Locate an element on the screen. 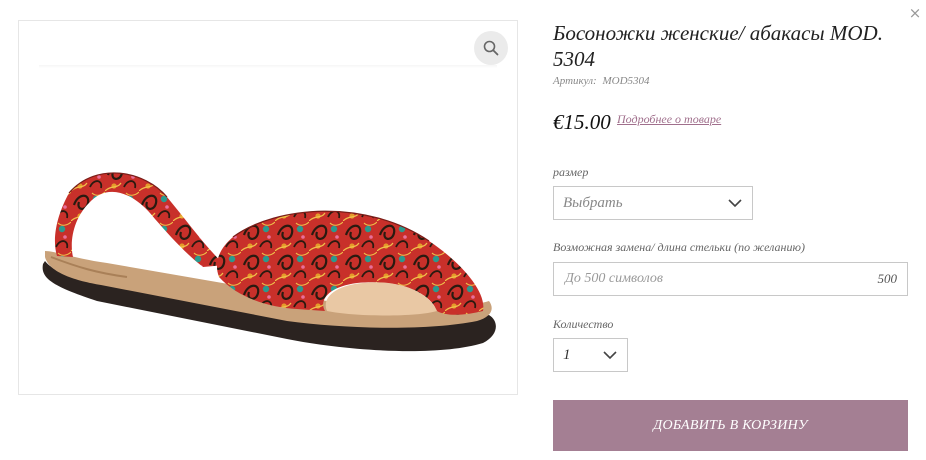 Image resolution: width=926 pixels, height=460 pixels. zoom-button is located at coordinates (491, 48).